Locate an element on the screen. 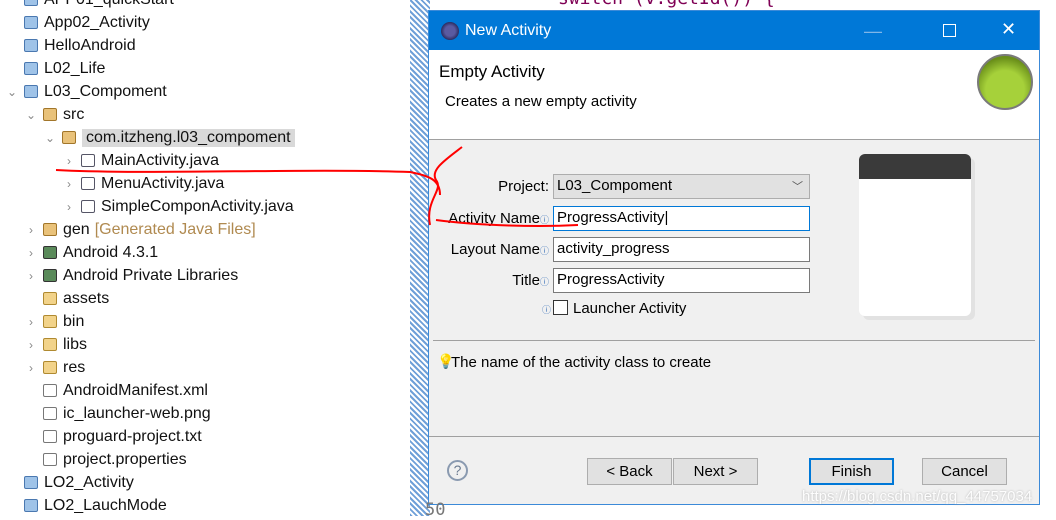  tree-item: ⌄ com.itzheng.l03_compoment is located at coordinates (169, 137).